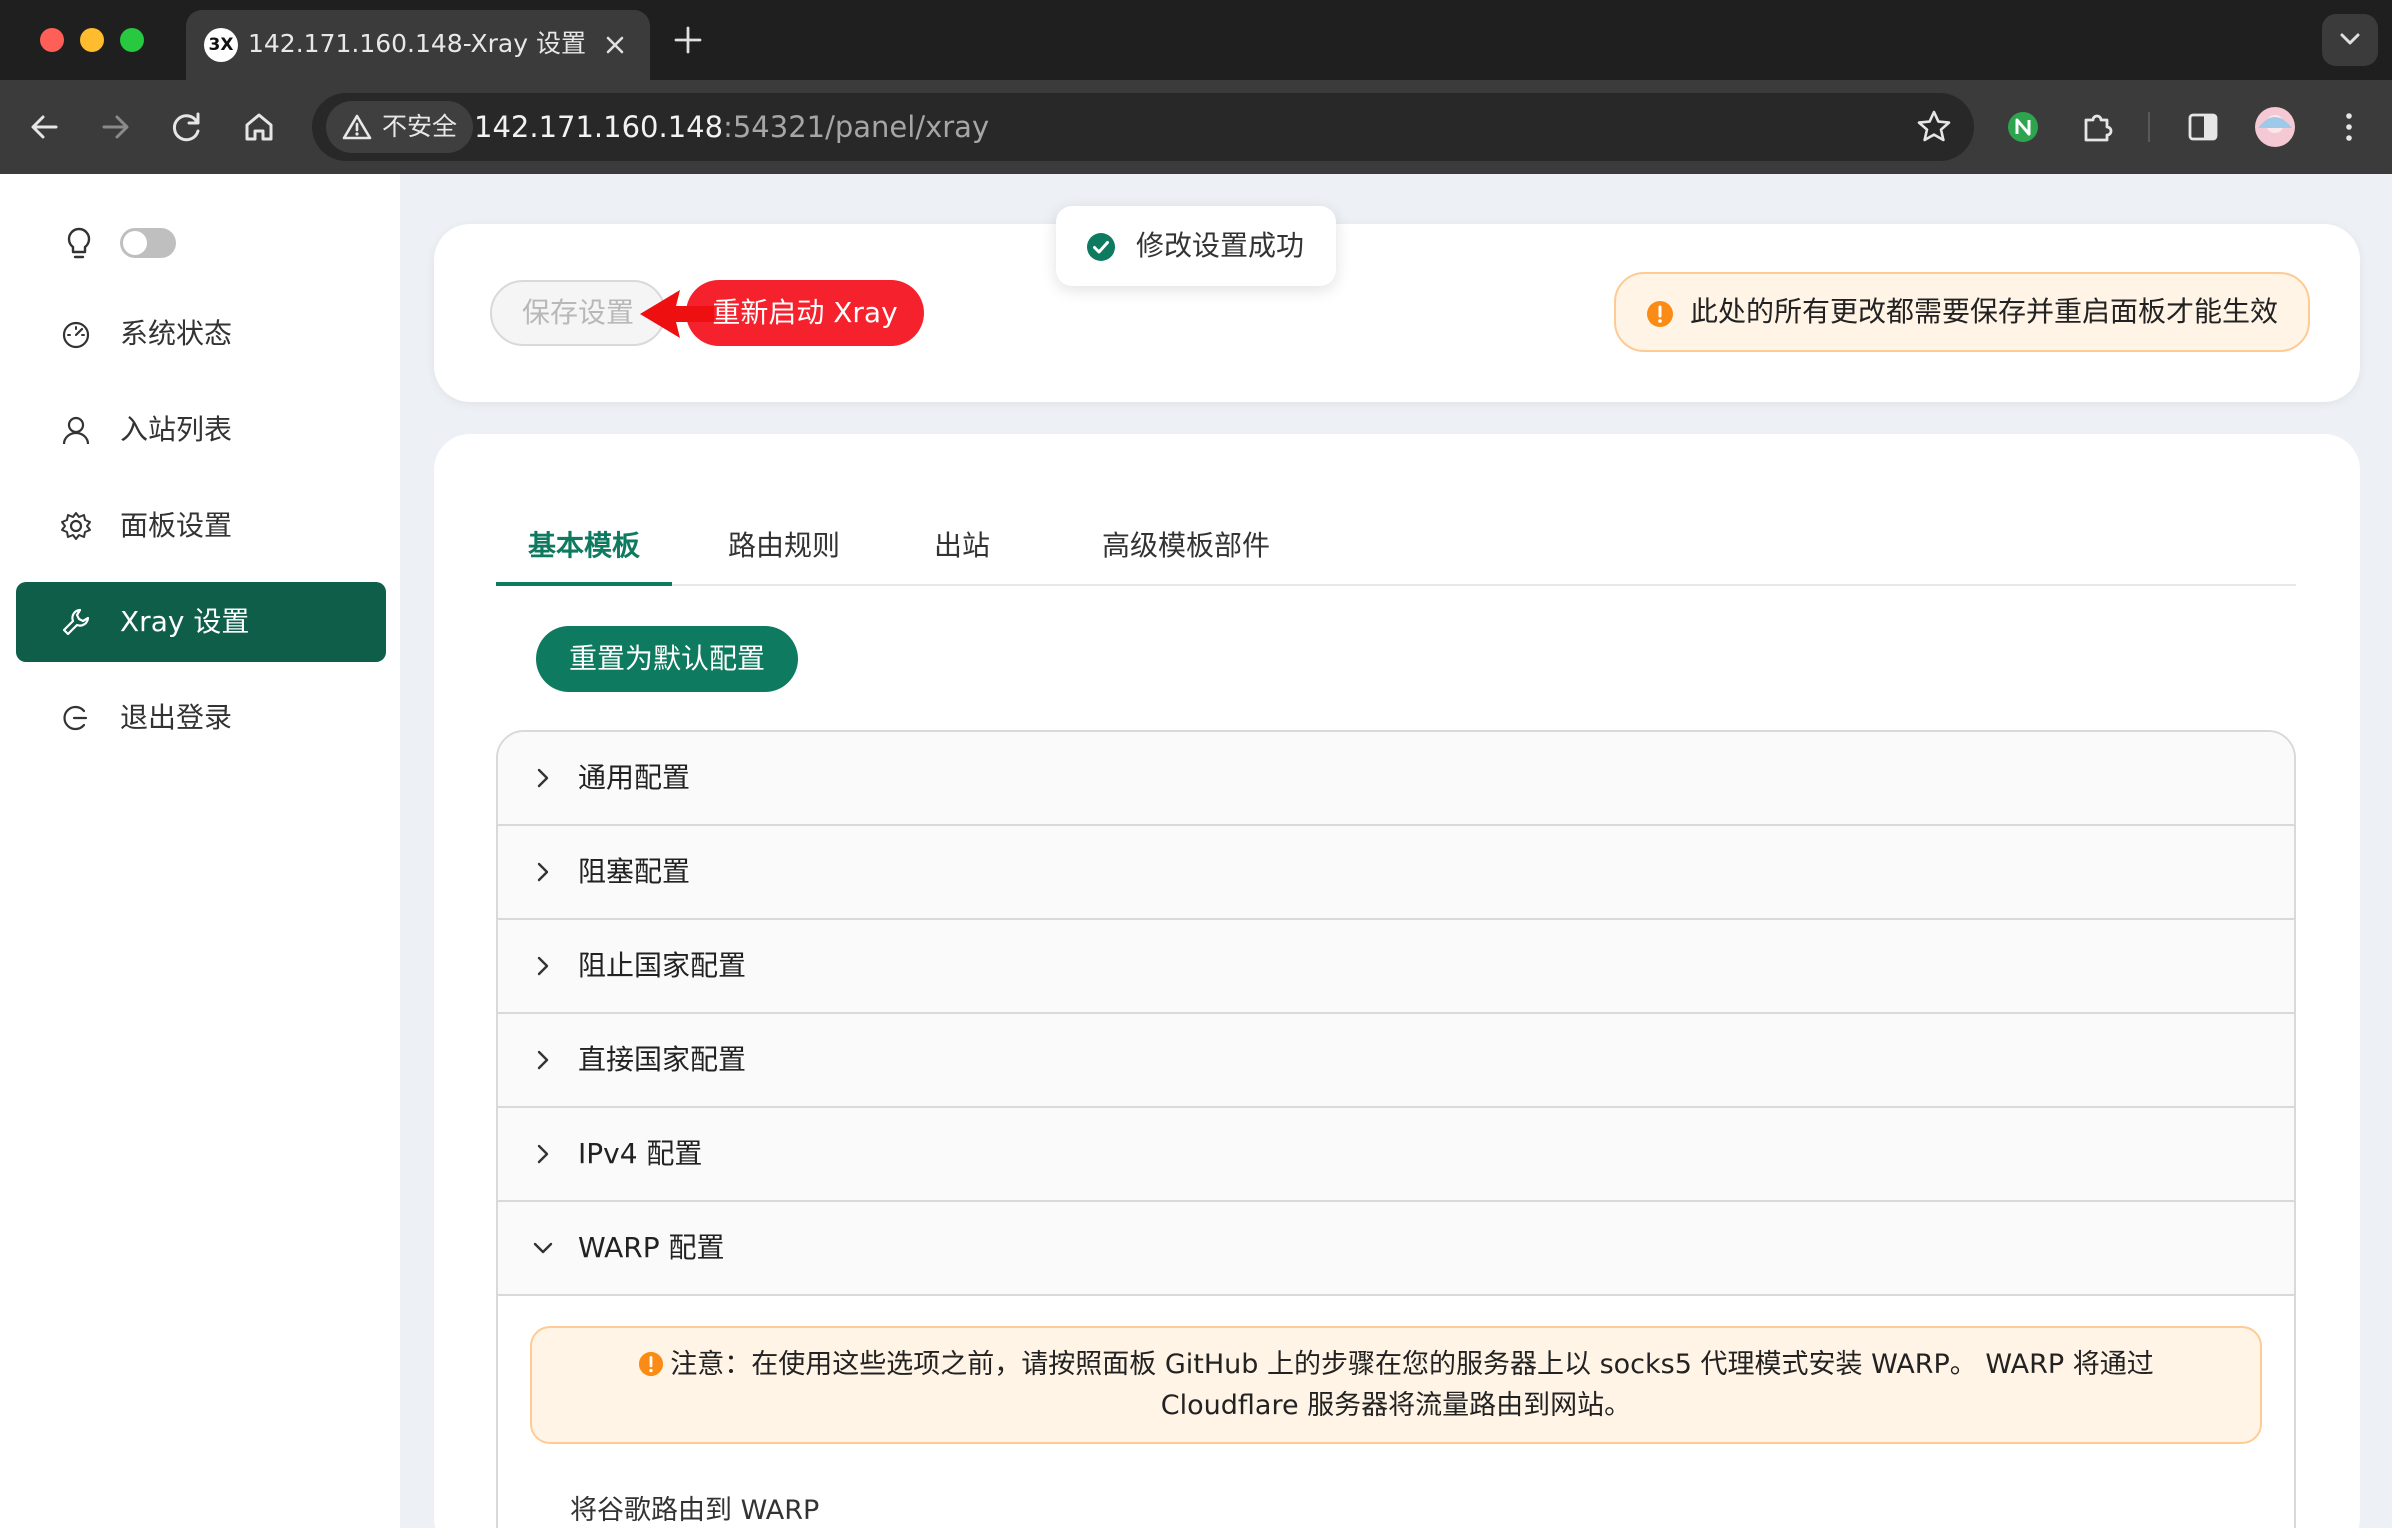 This screenshot has width=2392, height=1528. I want to click on panel-label: IPv4 配置, so click(640, 1153).